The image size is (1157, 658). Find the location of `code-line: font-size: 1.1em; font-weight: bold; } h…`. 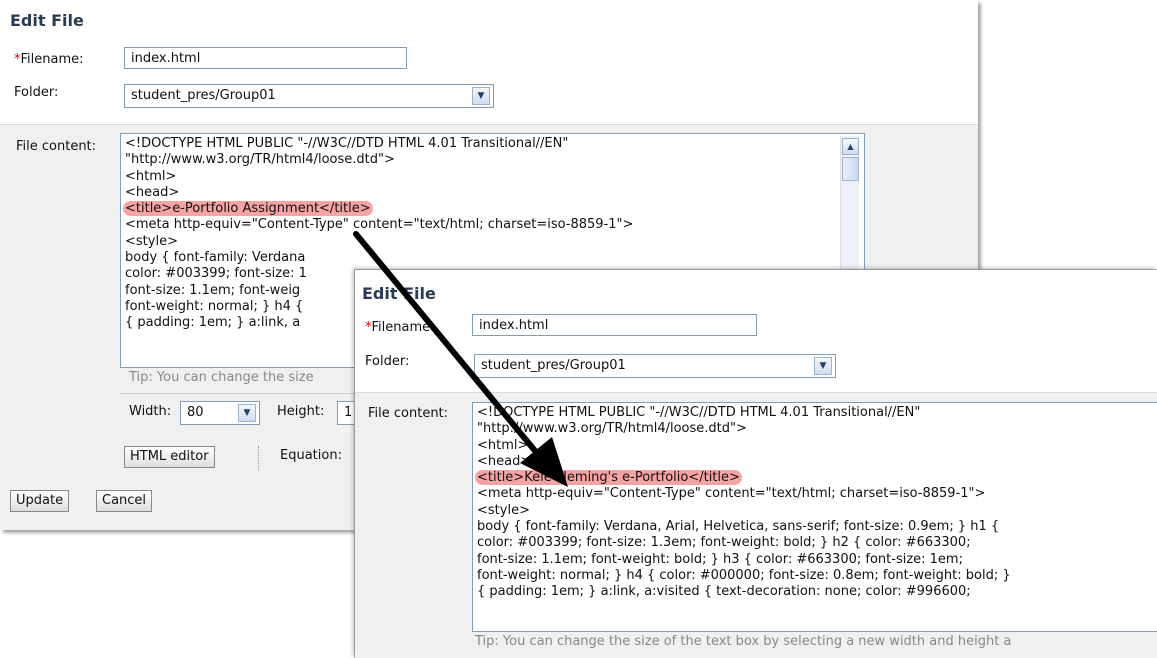

code-line: font-size: 1.1em; font-weight: bold; } h… is located at coordinates (720, 559).